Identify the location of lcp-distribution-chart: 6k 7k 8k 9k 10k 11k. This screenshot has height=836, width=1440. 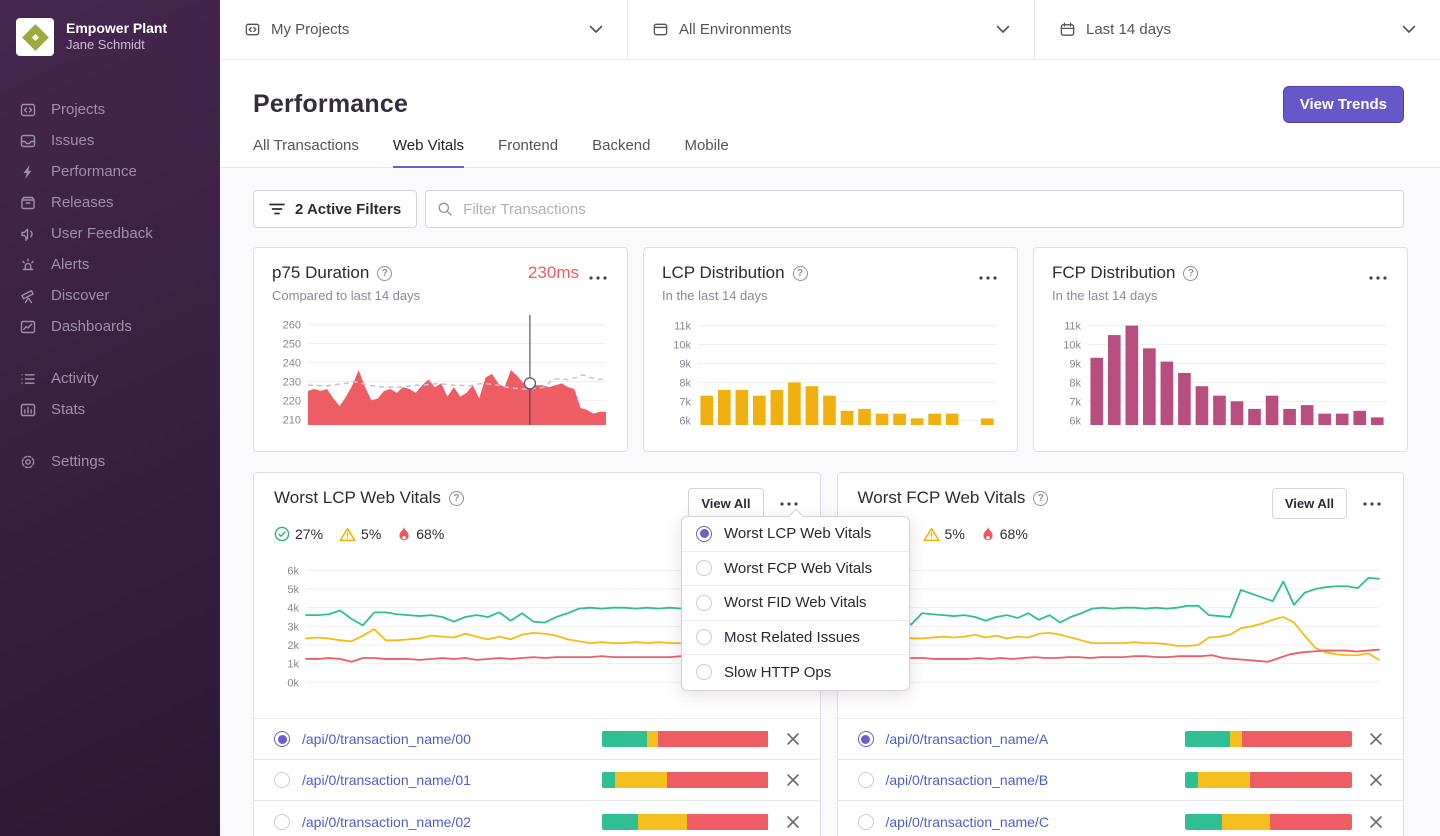
(830, 372).